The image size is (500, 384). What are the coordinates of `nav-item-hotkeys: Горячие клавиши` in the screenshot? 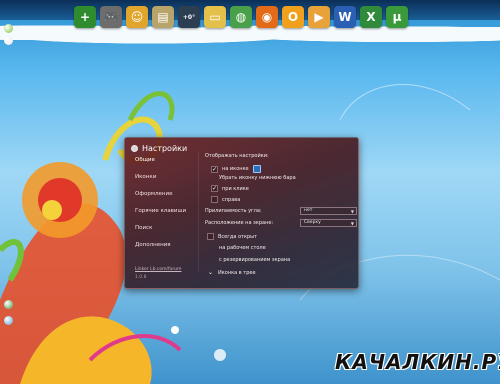 It's located at (165, 211).